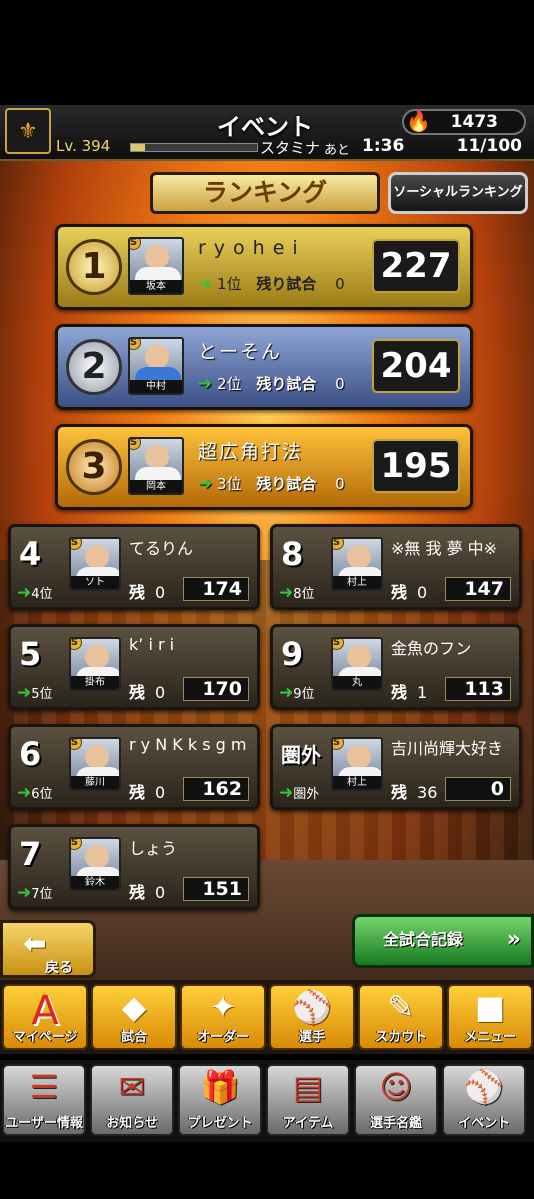 Image resolution: width=534 pixels, height=1199 pixels. Describe the element at coordinates (357, 664) in the screenshot. I see `player-avatar: 丸 S` at that location.